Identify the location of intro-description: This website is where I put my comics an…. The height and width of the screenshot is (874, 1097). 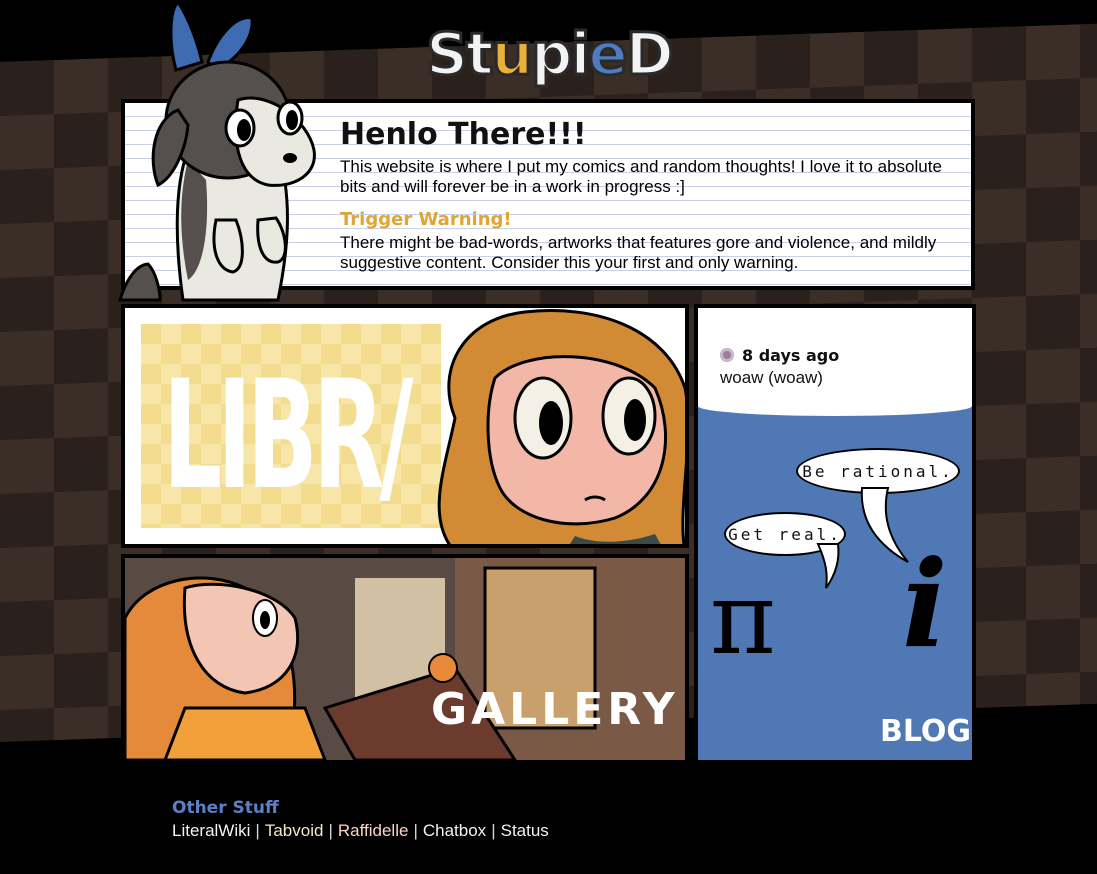
(641, 176).